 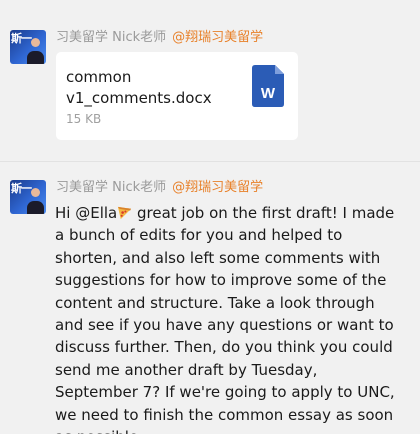 What do you see at coordinates (210, 161) in the screenshot?
I see `message-divider` at bounding box center [210, 161].